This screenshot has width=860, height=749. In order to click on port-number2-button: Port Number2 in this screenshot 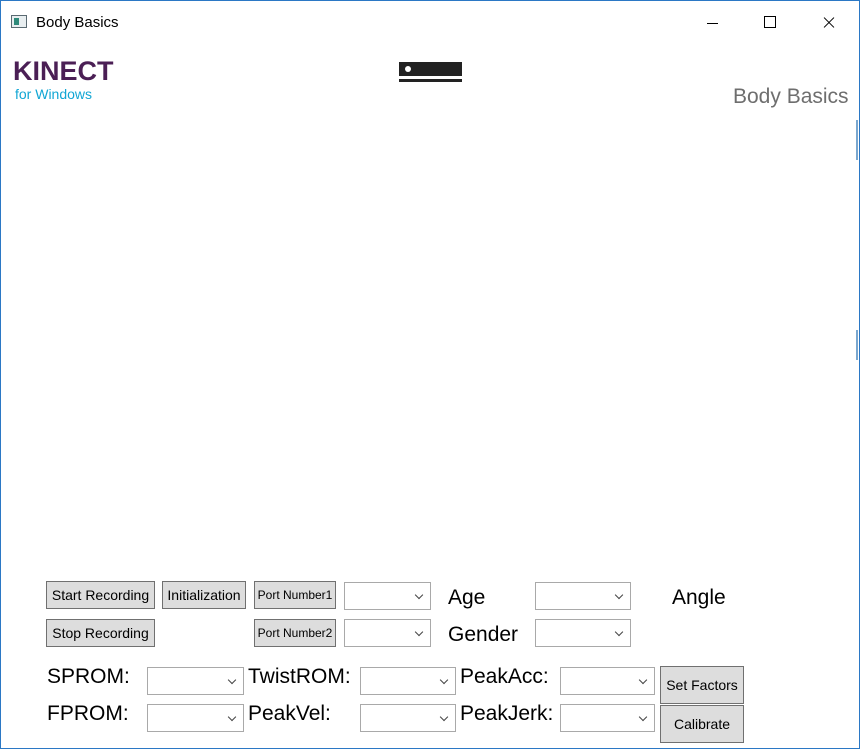, I will do `click(295, 633)`.